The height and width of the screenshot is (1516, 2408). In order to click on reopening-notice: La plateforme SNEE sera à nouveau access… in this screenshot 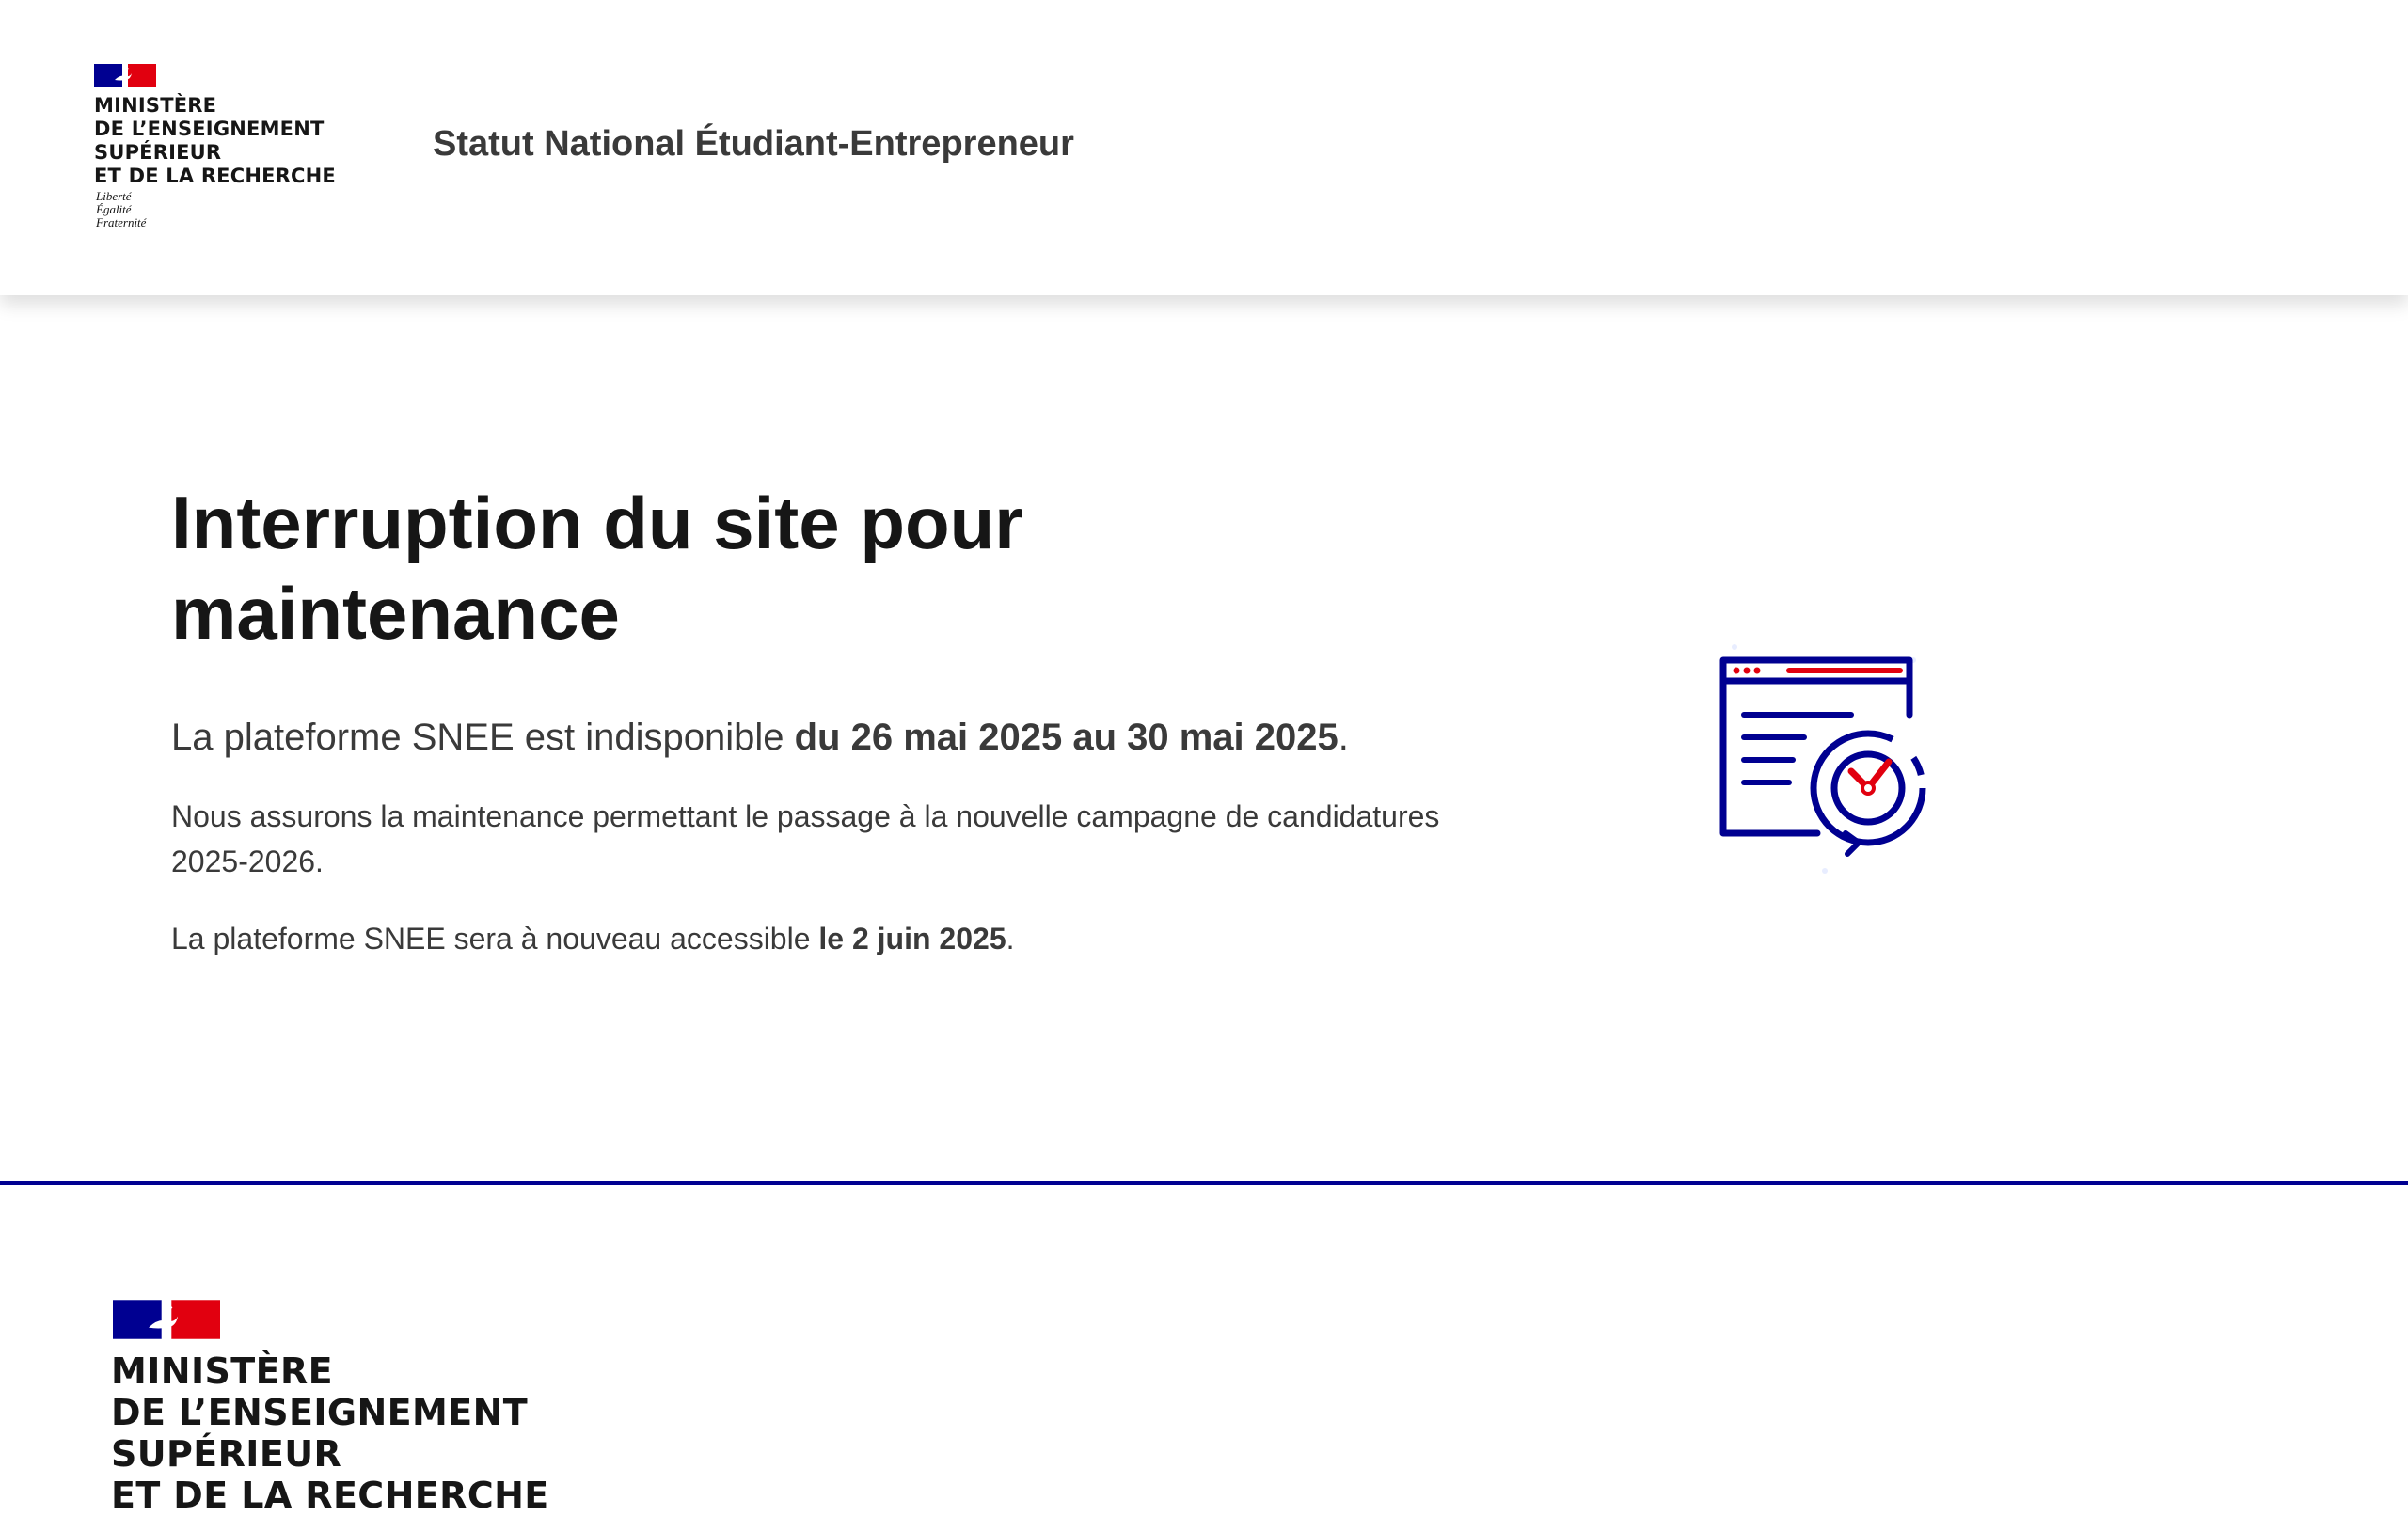, I will do `click(593, 938)`.